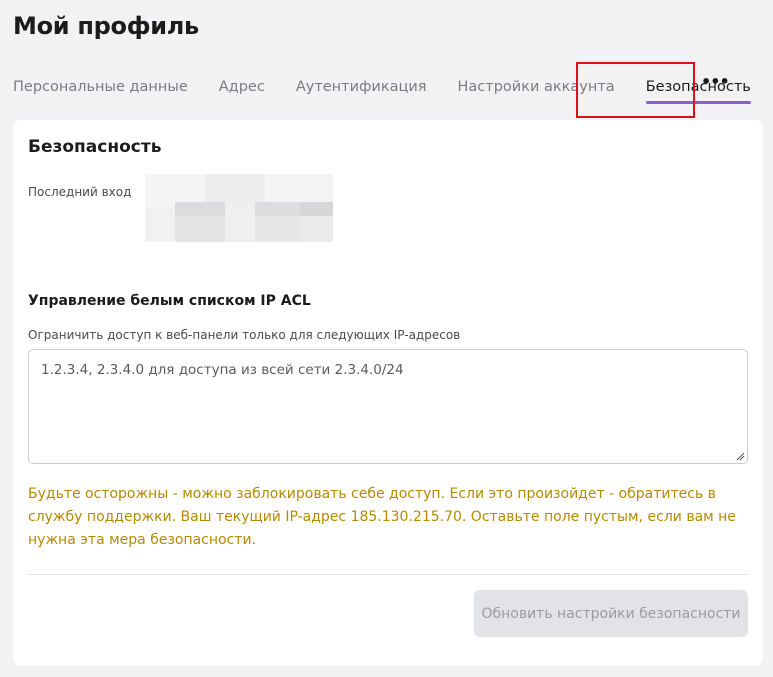 This screenshot has width=773, height=677. What do you see at coordinates (100, 87) in the screenshot?
I see `tab-personal-data: Персональные данные` at bounding box center [100, 87].